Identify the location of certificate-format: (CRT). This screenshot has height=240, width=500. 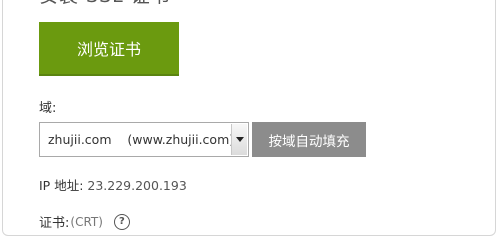
(86, 221).